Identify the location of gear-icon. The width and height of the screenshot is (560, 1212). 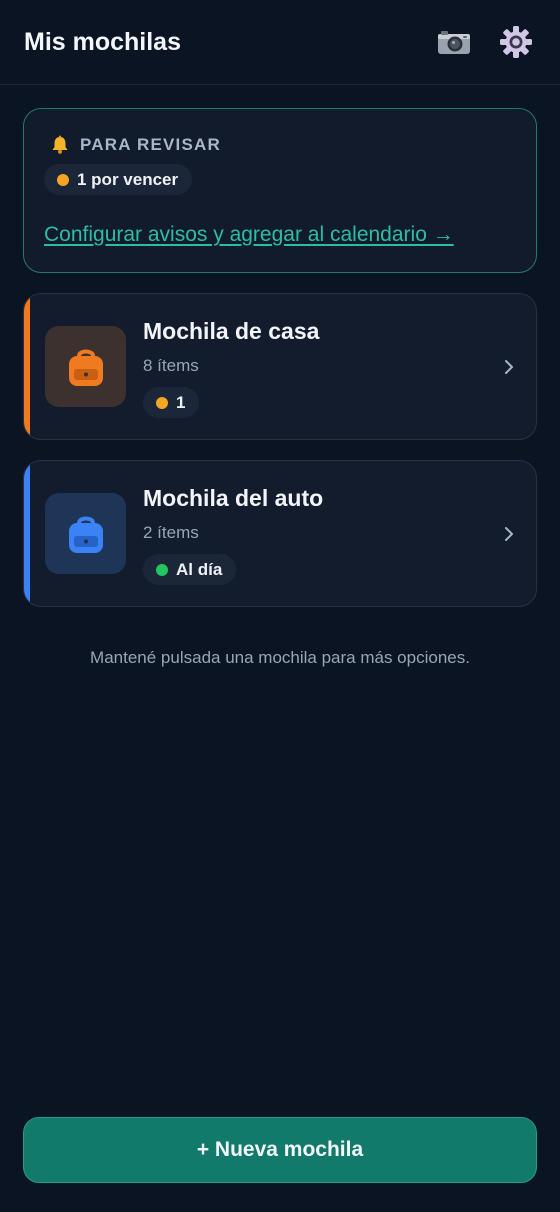
(516, 42).